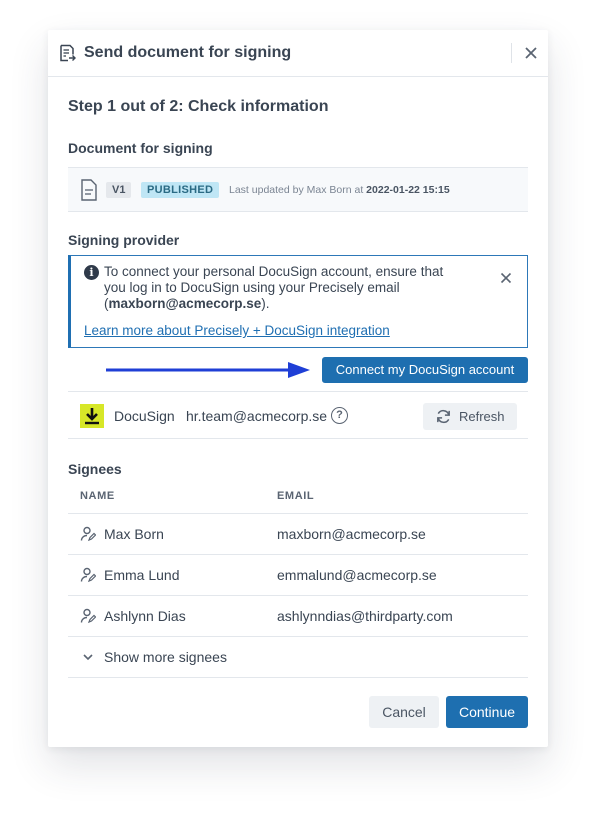  What do you see at coordinates (185, 303) in the screenshot?
I see `info-email: maxborn@acmecorp.se` at bounding box center [185, 303].